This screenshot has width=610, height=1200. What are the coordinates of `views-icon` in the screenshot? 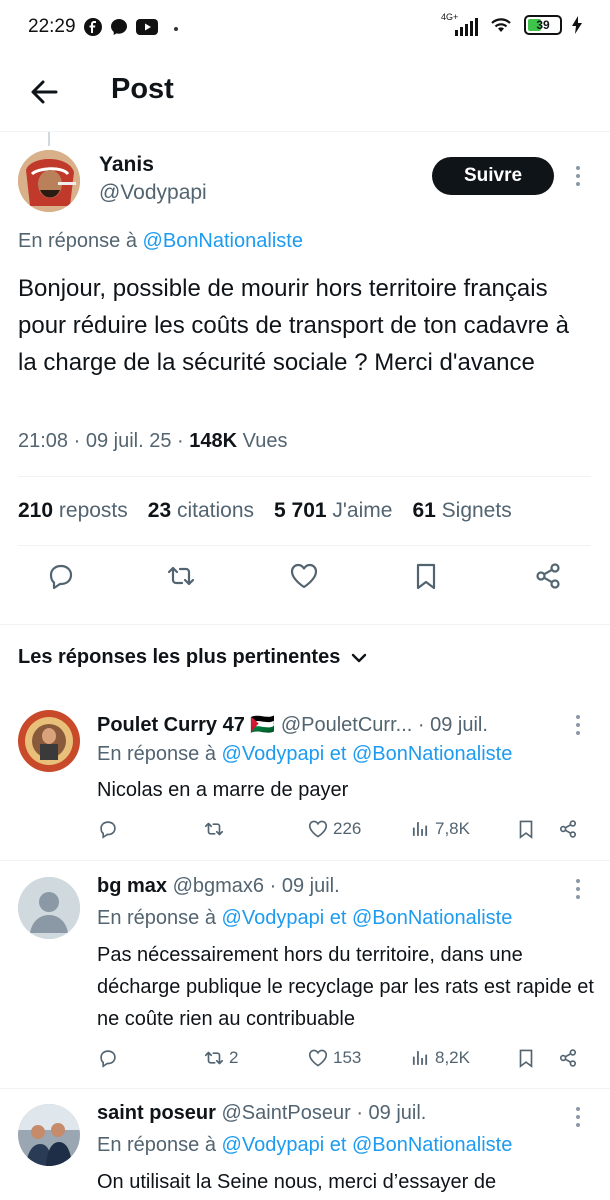 It's located at (420, 829).